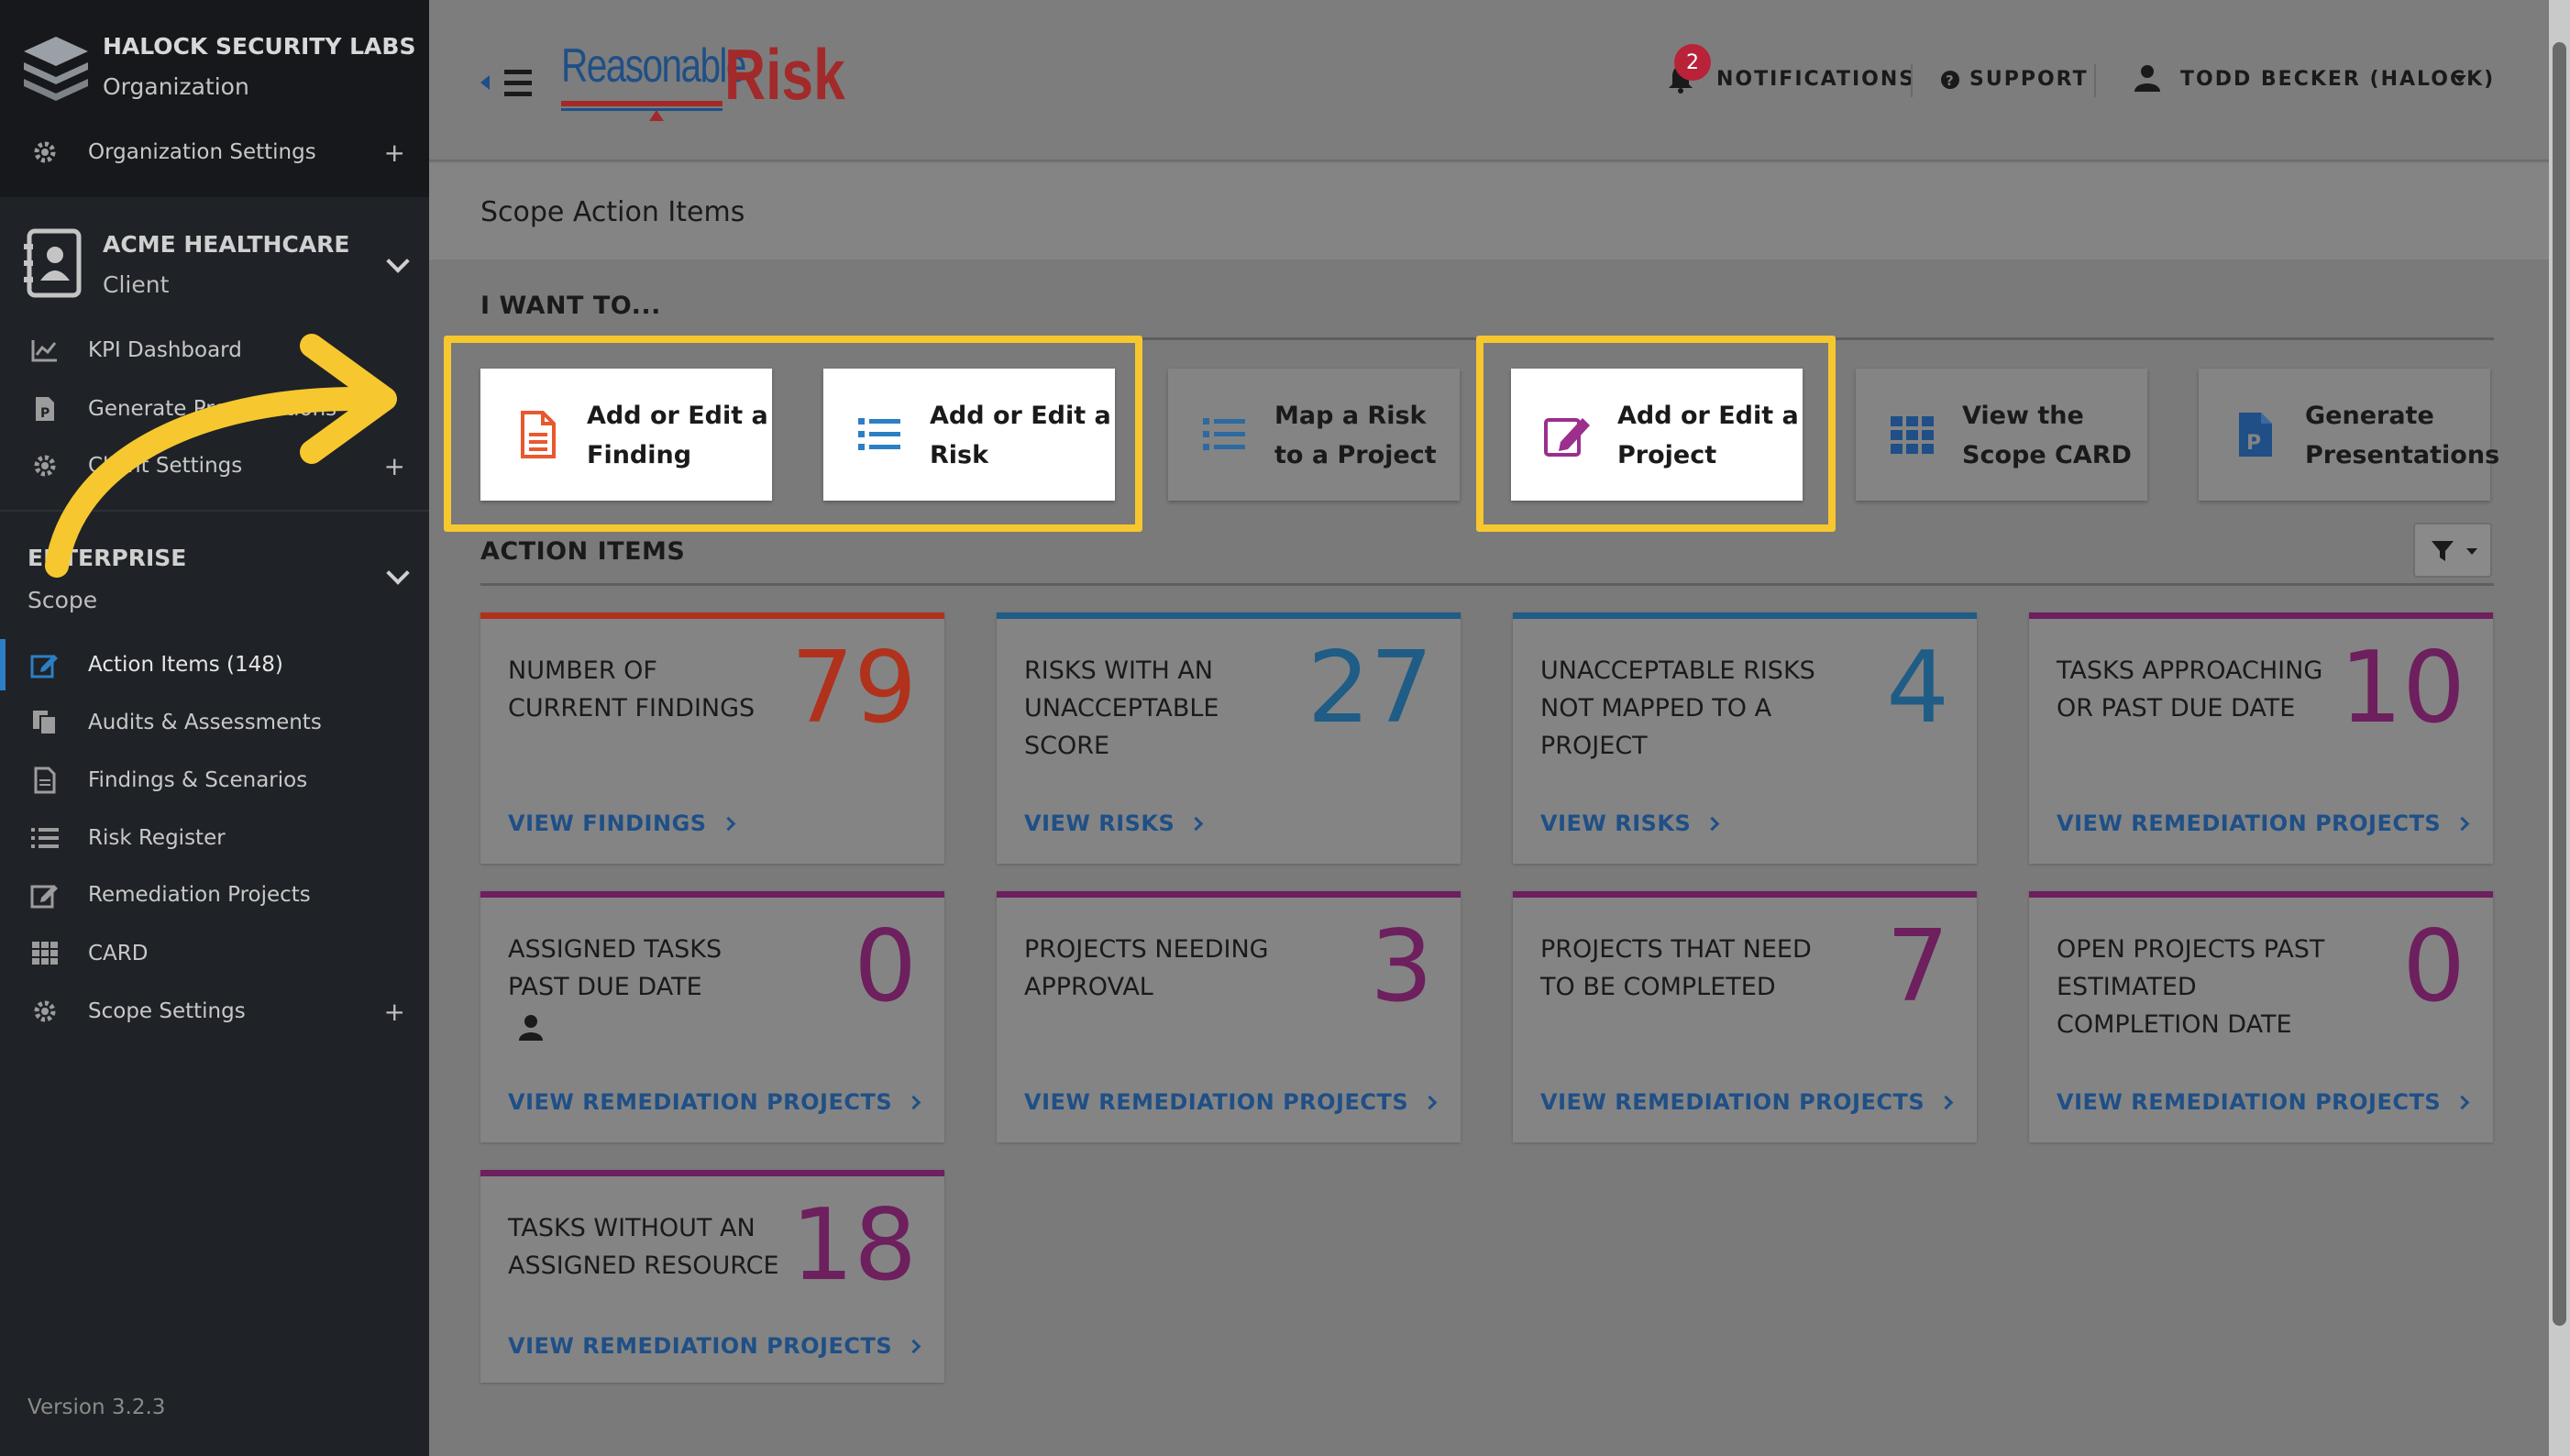 The image size is (2570, 1456). What do you see at coordinates (653, 66) in the screenshot?
I see `brand-left: Reasonable` at bounding box center [653, 66].